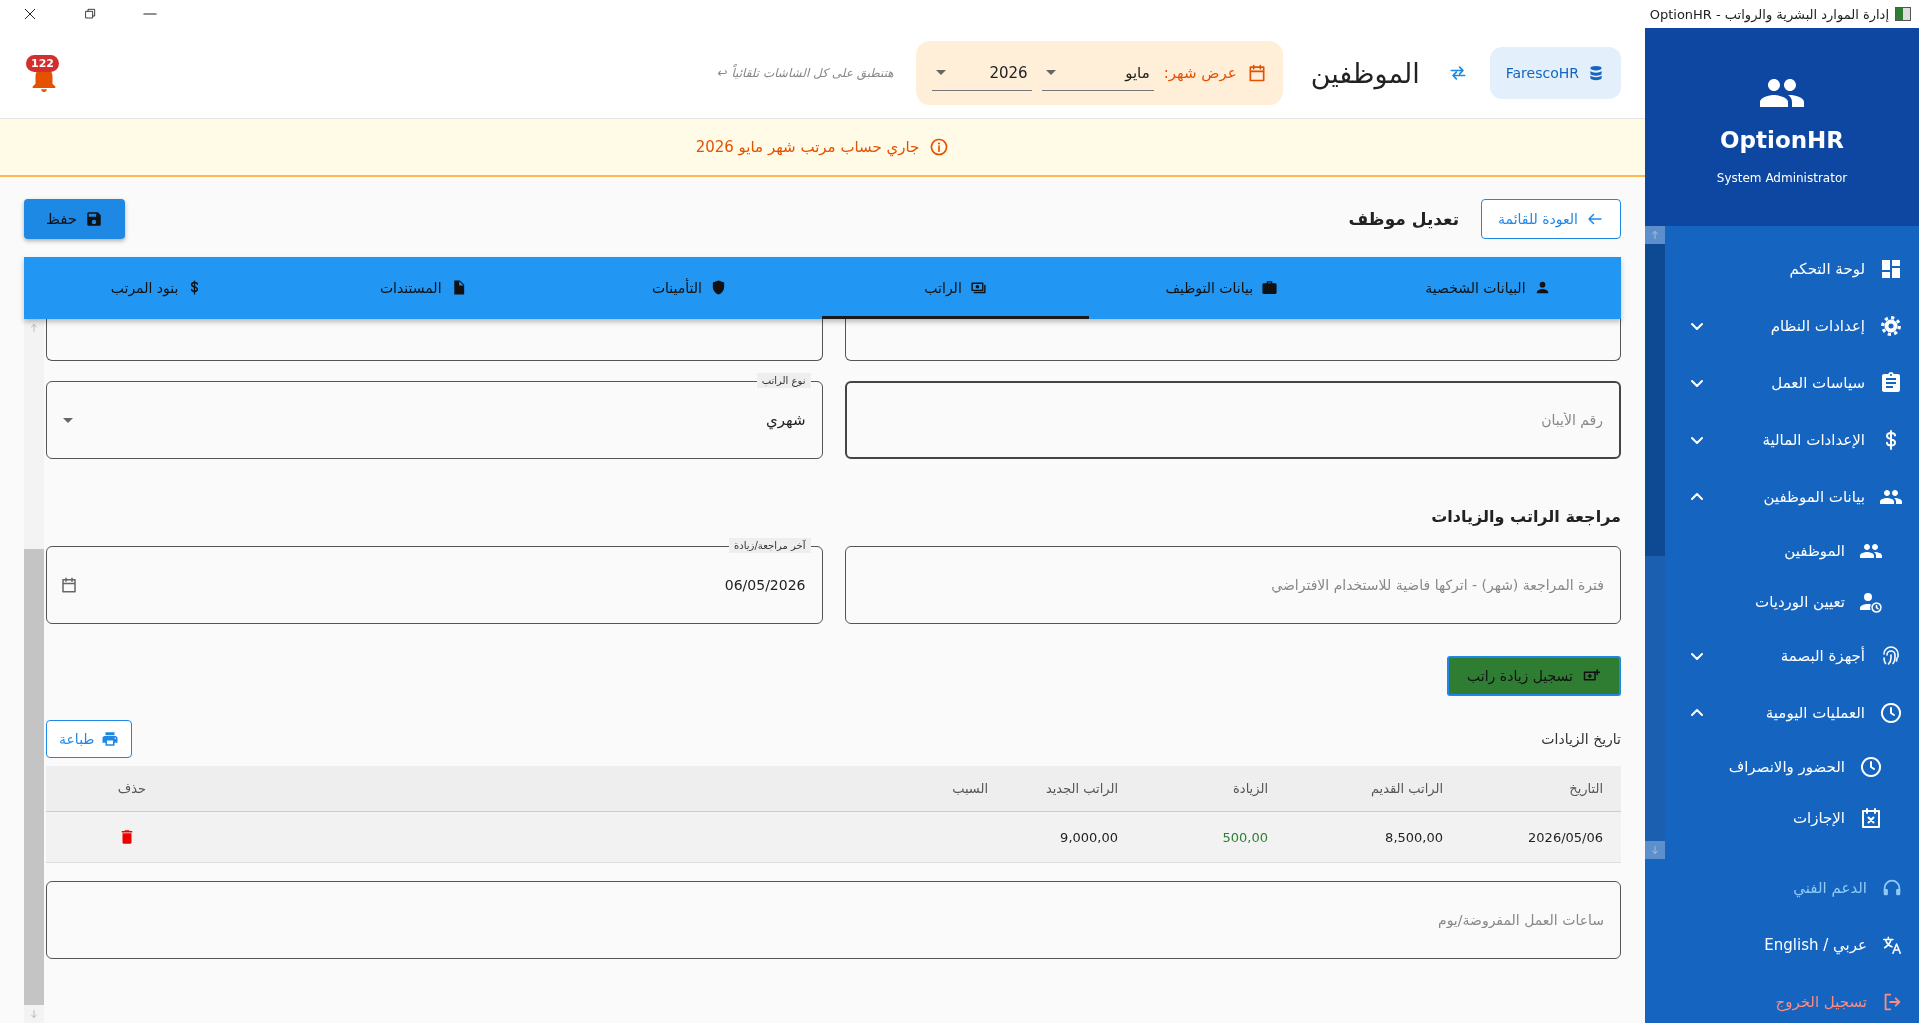  Describe the element at coordinates (423, 288) in the screenshot. I see `tab: المستندات` at that location.